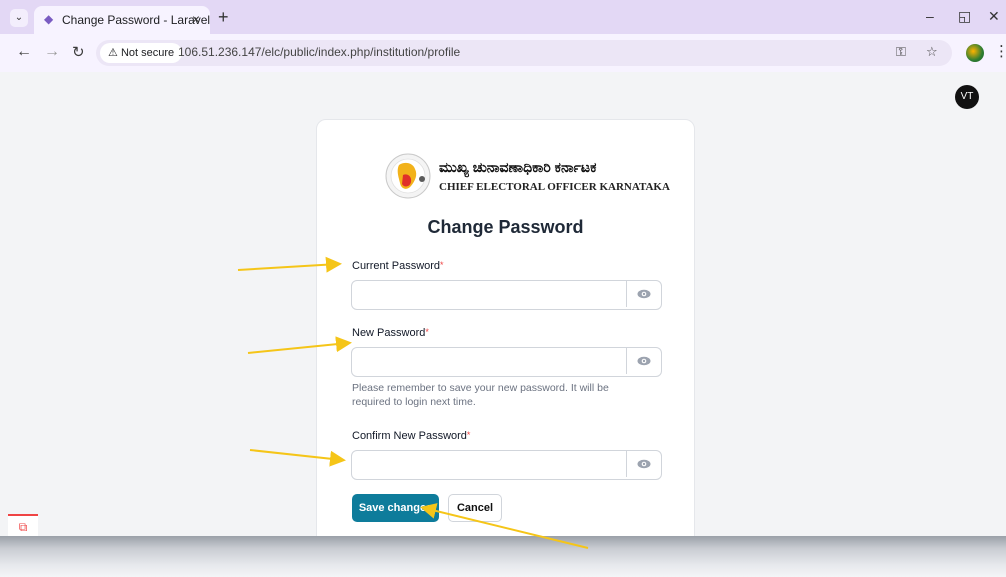 The height and width of the screenshot is (577, 1006). What do you see at coordinates (932, 52) in the screenshot?
I see `bookmark-star-icon: ☆` at bounding box center [932, 52].